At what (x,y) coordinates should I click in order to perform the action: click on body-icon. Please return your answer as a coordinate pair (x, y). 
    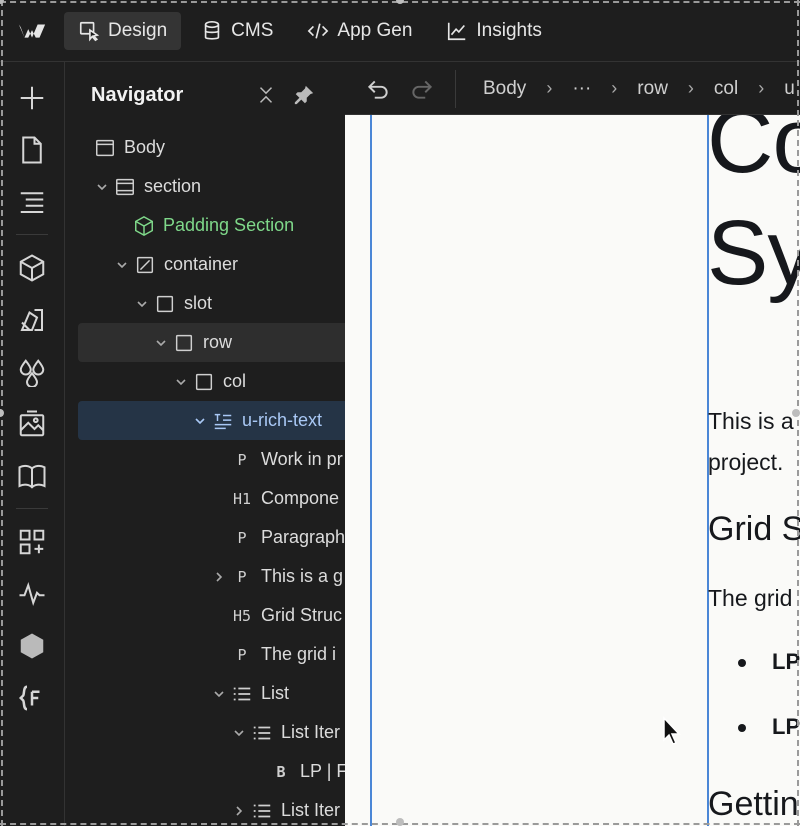
    Looking at the image, I should click on (105, 148).